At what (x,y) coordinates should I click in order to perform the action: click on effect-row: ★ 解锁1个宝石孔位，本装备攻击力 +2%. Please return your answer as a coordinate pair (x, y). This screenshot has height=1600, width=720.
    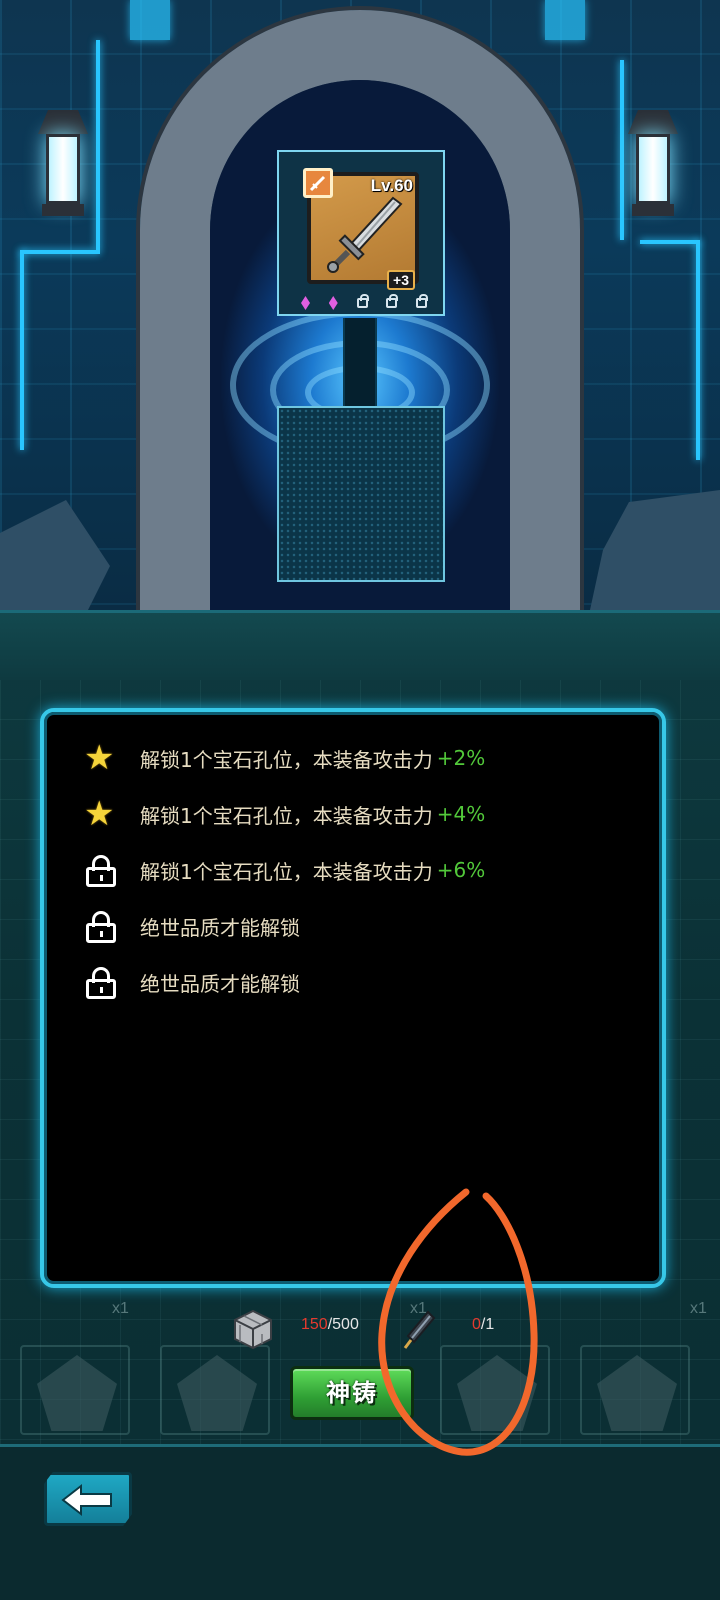
    Looking at the image, I should click on (284, 758).